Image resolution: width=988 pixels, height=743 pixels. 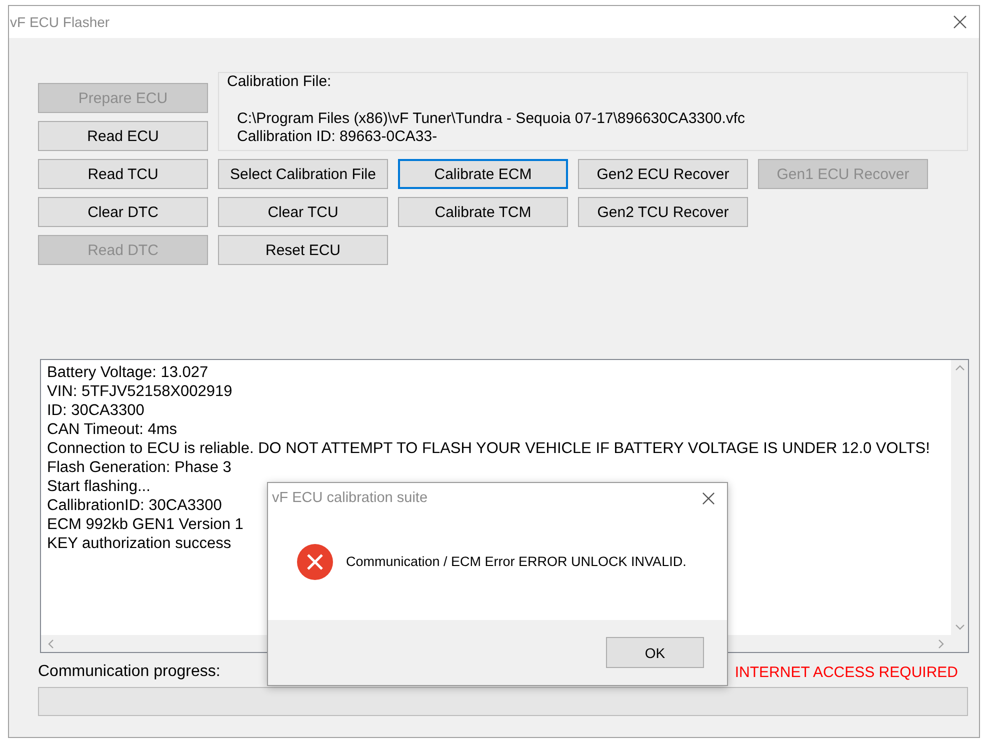 What do you see at coordinates (846, 672) in the screenshot?
I see `internet-notice: INTERNET ACCESS REQUIRED` at bounding box center [846, 672].